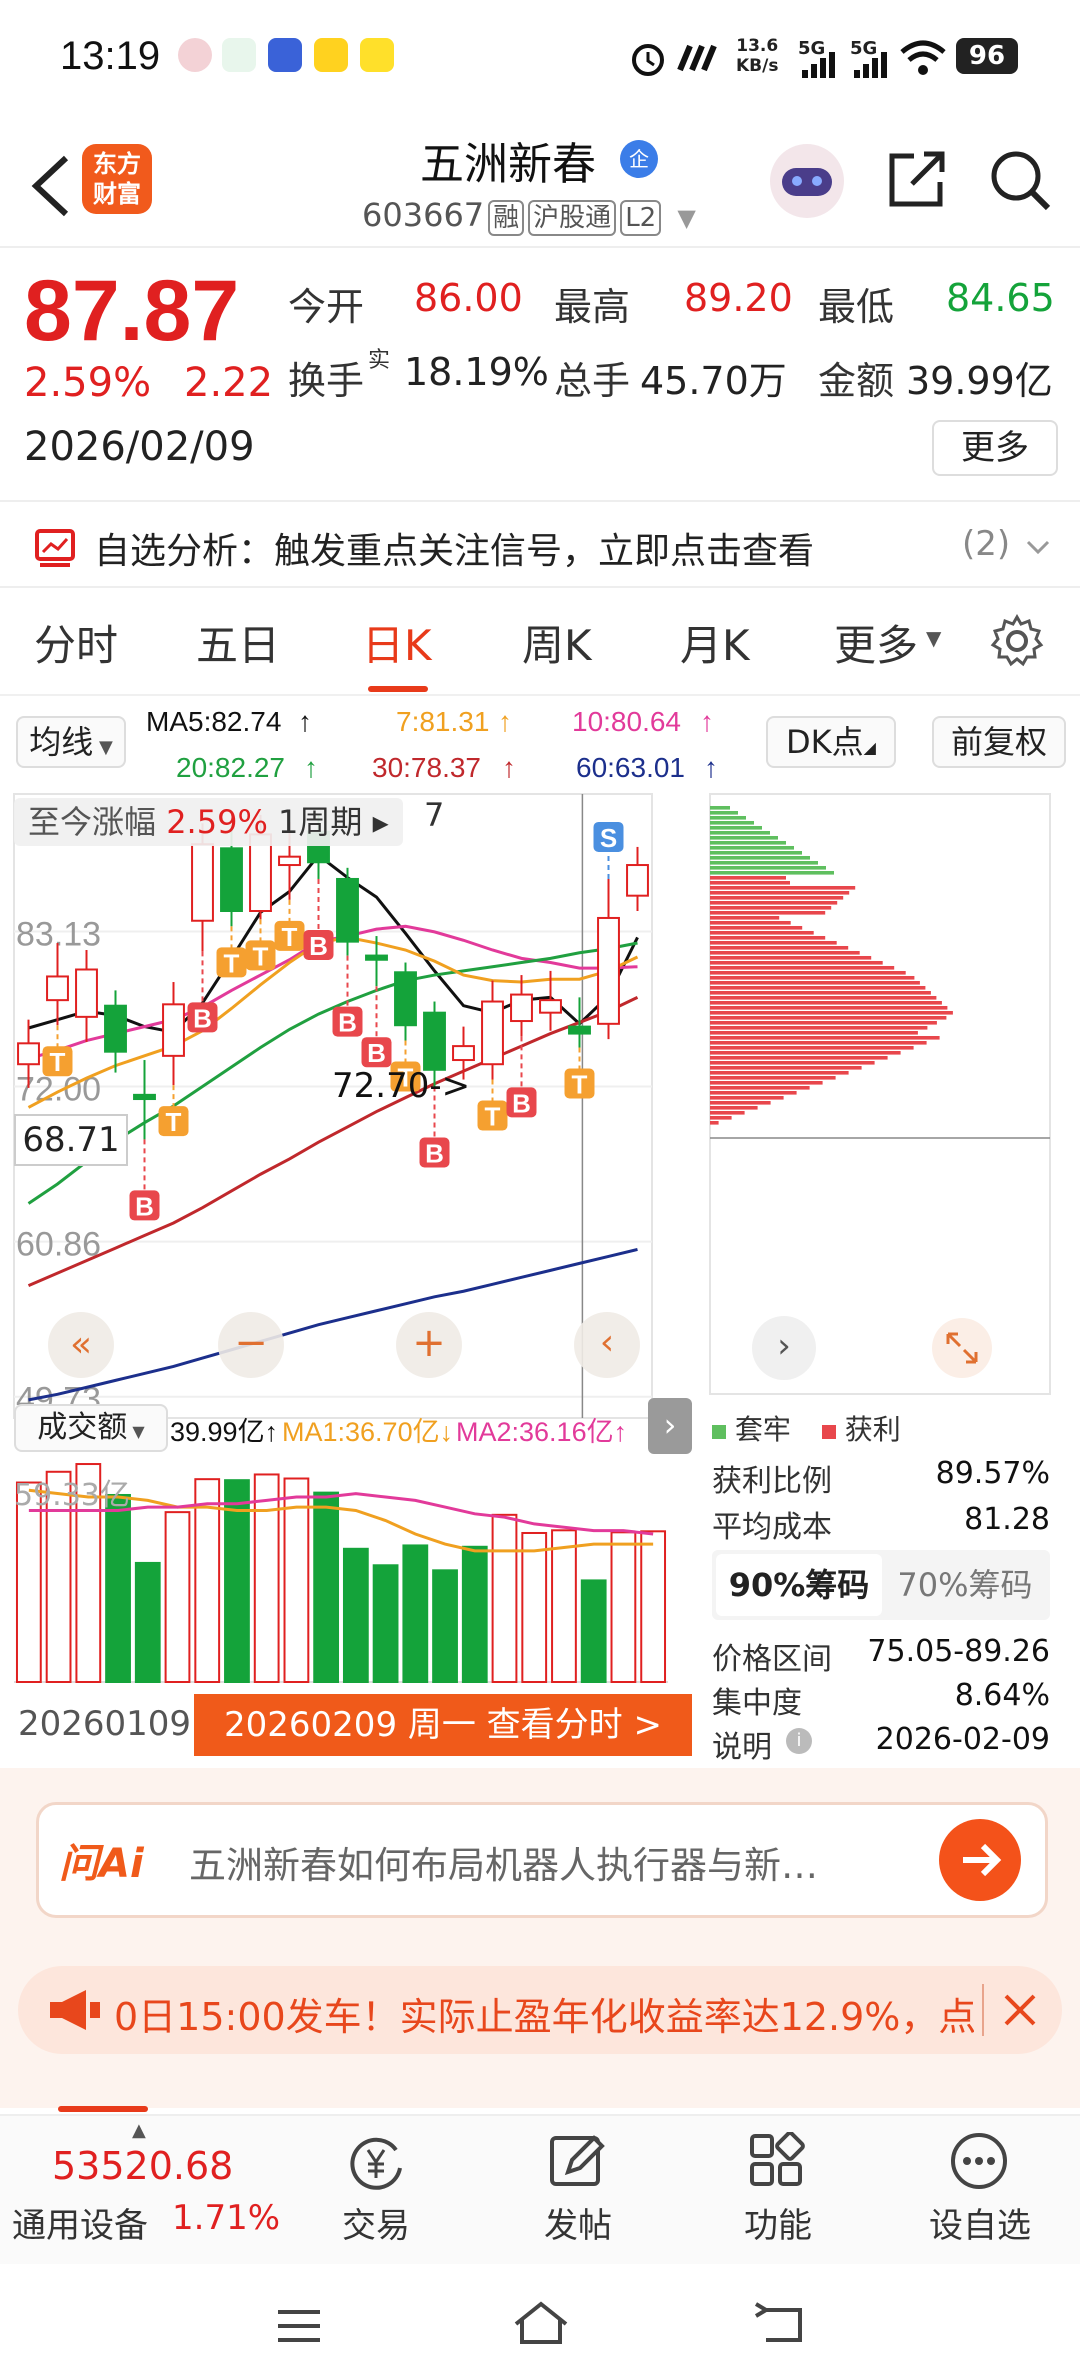 The image size is (1080, 2376). What do you see at coordinates (757, 1703) in the screenshot?
I see `concentration-label: 集中度` at bounding box center [757, 1703].